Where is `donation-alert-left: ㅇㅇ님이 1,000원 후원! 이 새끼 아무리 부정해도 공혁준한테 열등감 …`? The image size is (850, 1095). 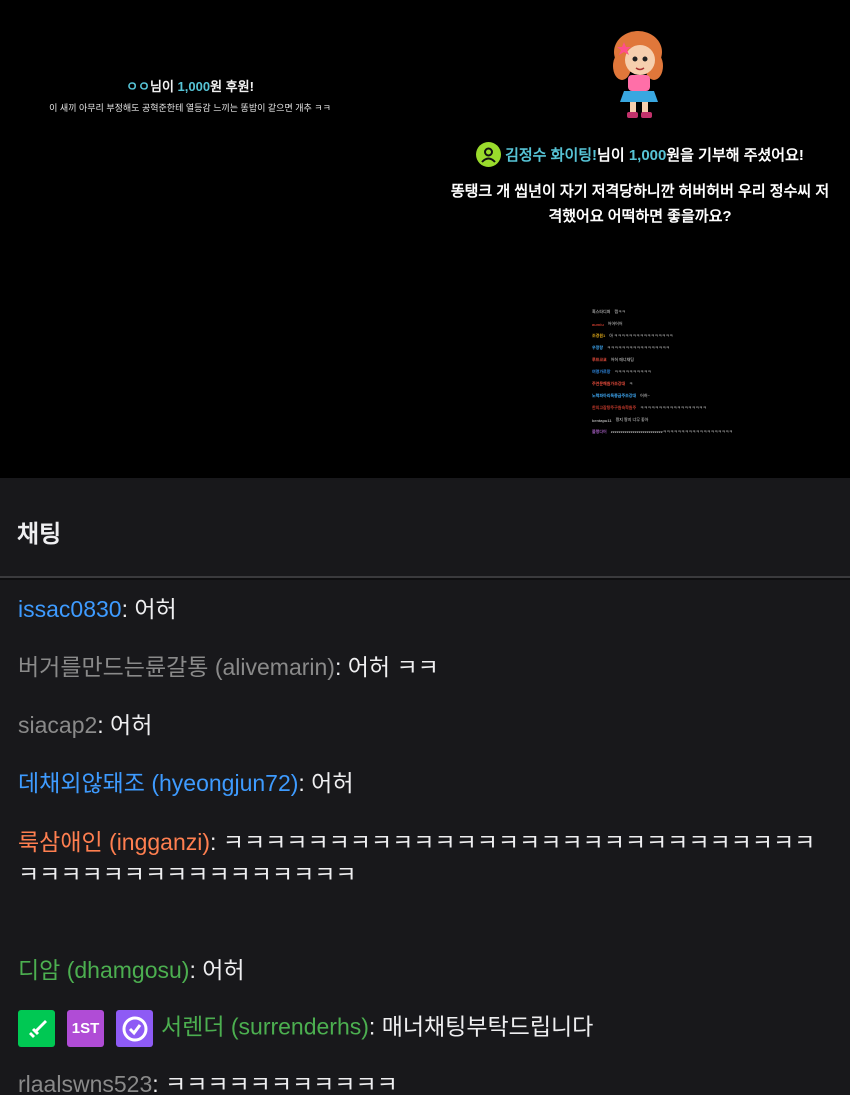 donation-alert-left: ㅇㅇ님이 1,000원 후원! 이 새끼 아무리 부정해도 공혁준한테 열등감 … is located at coordinates (190, 95).